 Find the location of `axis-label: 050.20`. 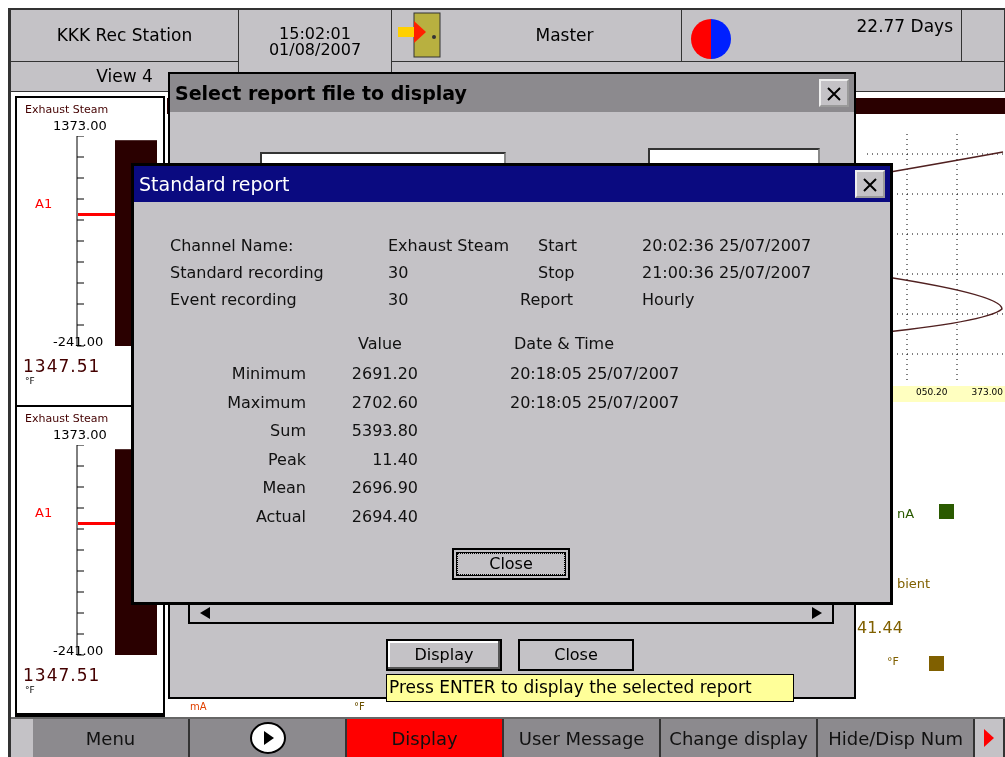

axis-label: 050.20 is located at coordinates (932, 392).